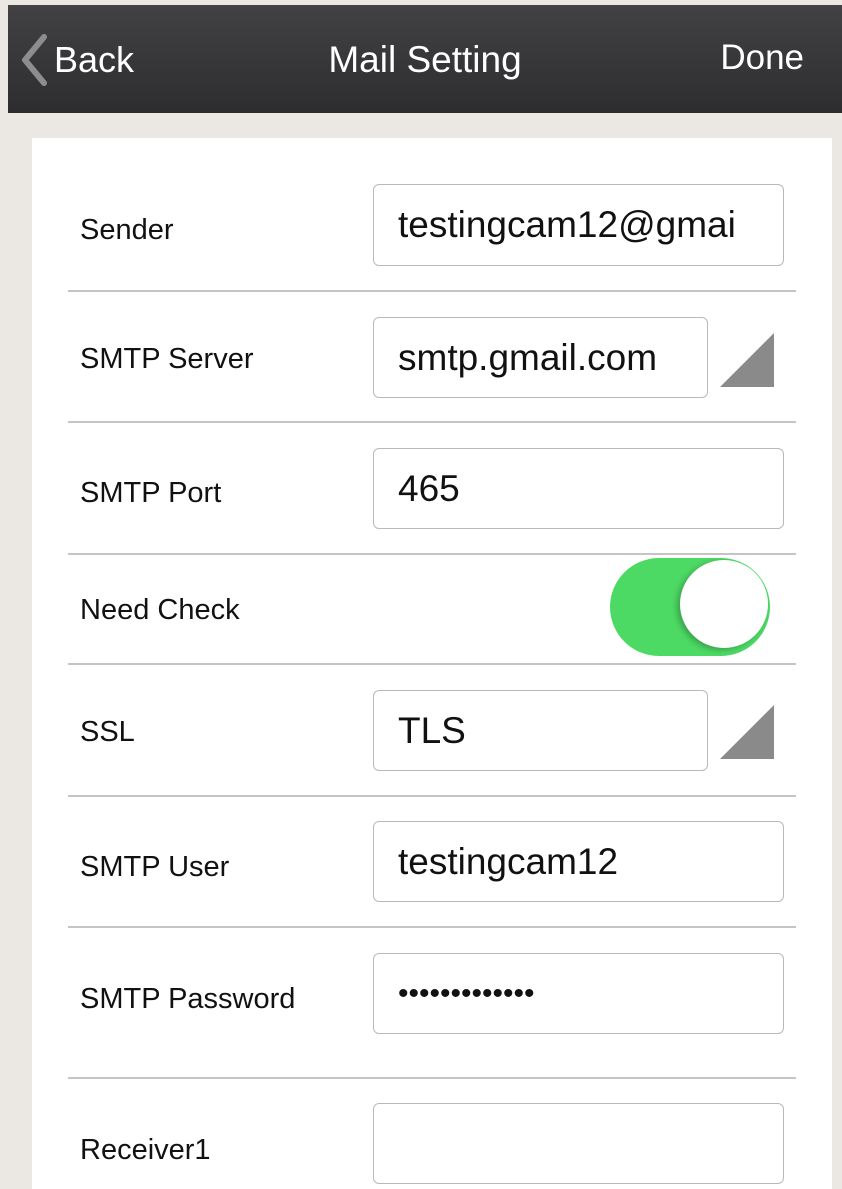 The width and height of the screenshot is (842, 1189). Describe the element at coordinates (155, 867) in the screenshot. I see `smtp-user-label: SMTP User` at that location.